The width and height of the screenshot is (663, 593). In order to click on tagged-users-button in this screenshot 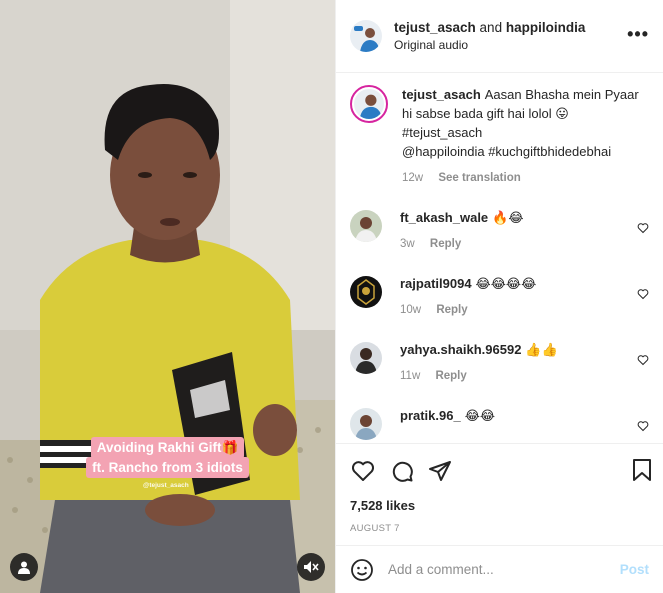, I will do `click(24, 567)`.